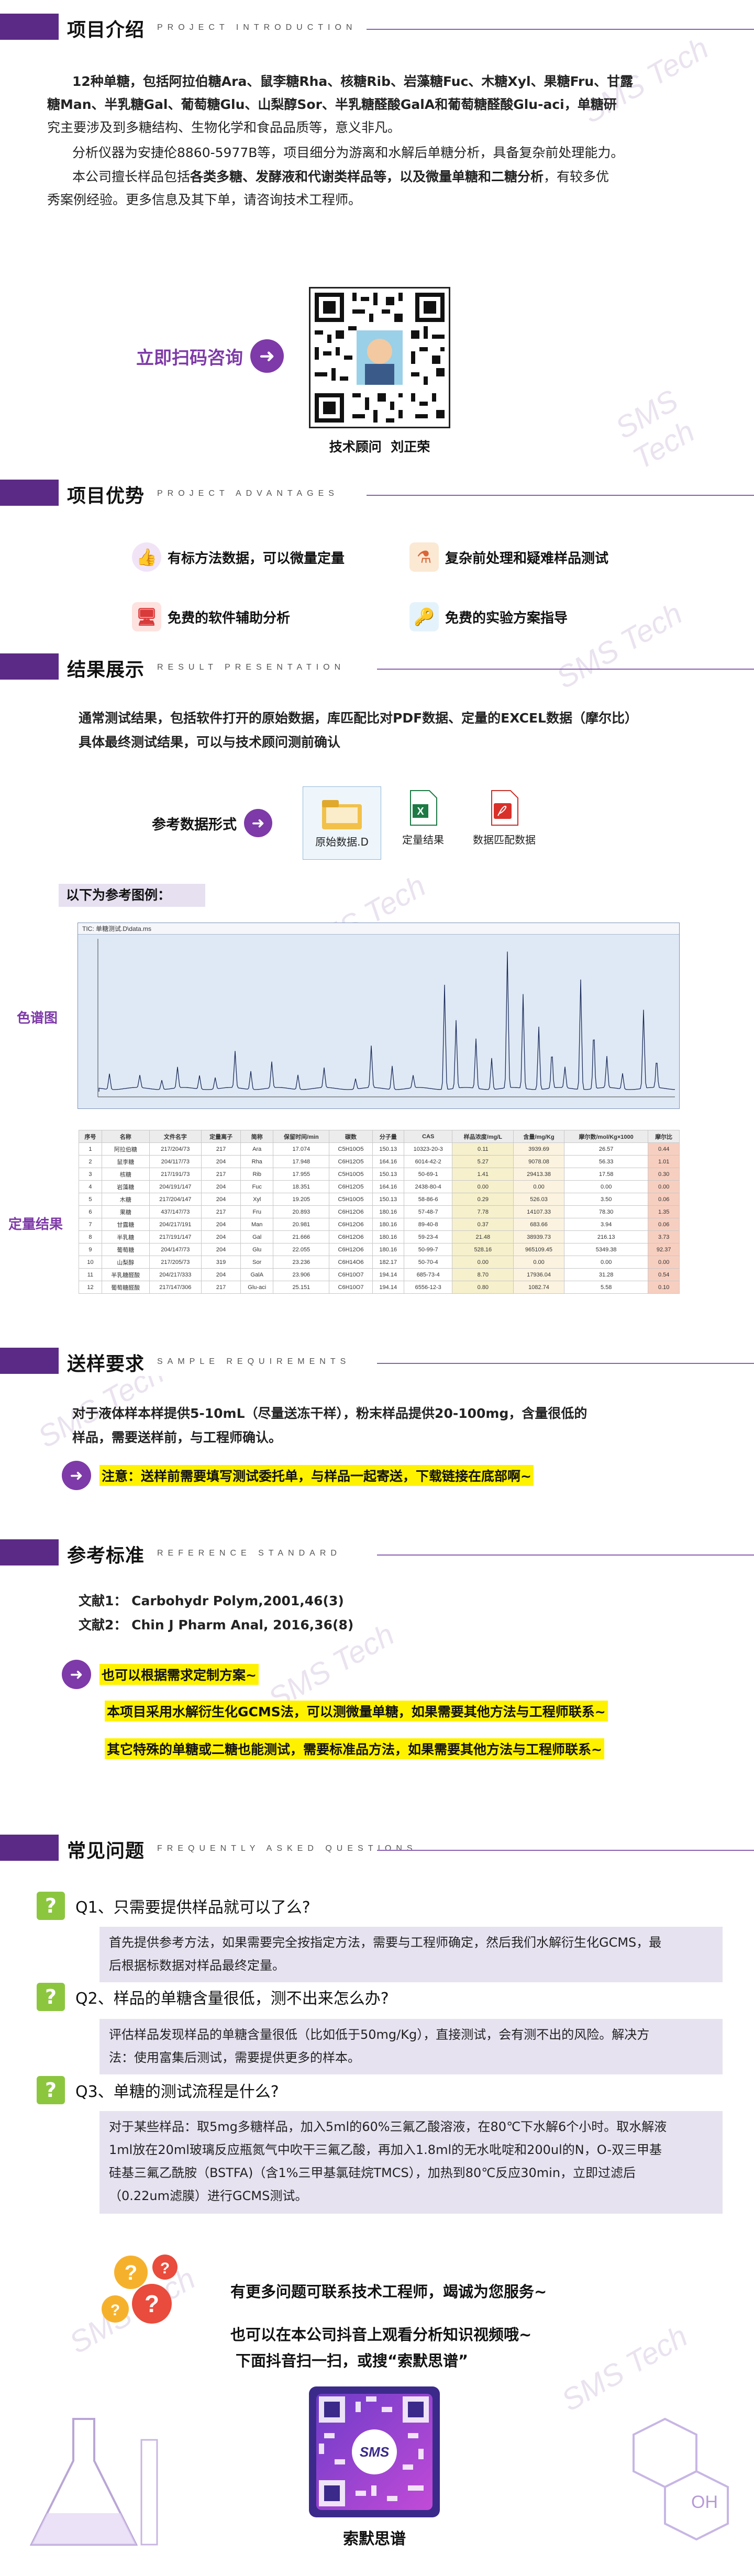 The height and width of the screenshot is (2576, 754). Describe the element at coordinates (351, 1275) in the screenshot. I see `table-cell: C6H10O7` at that location.